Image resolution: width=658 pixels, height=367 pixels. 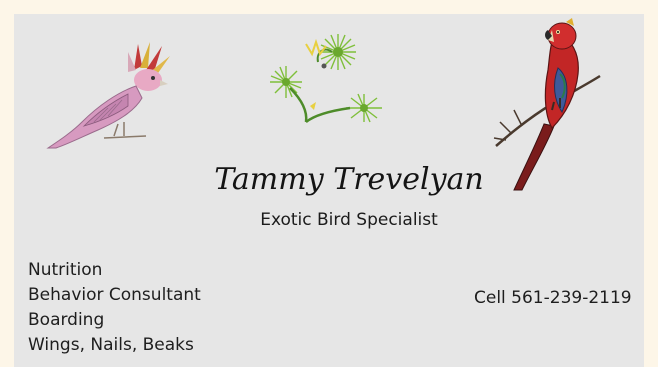 What do you see at coordinates (65, 270) in the screenshot?
I see `service-item-nutrition: Nutrition` at bounding box center [65, 270].